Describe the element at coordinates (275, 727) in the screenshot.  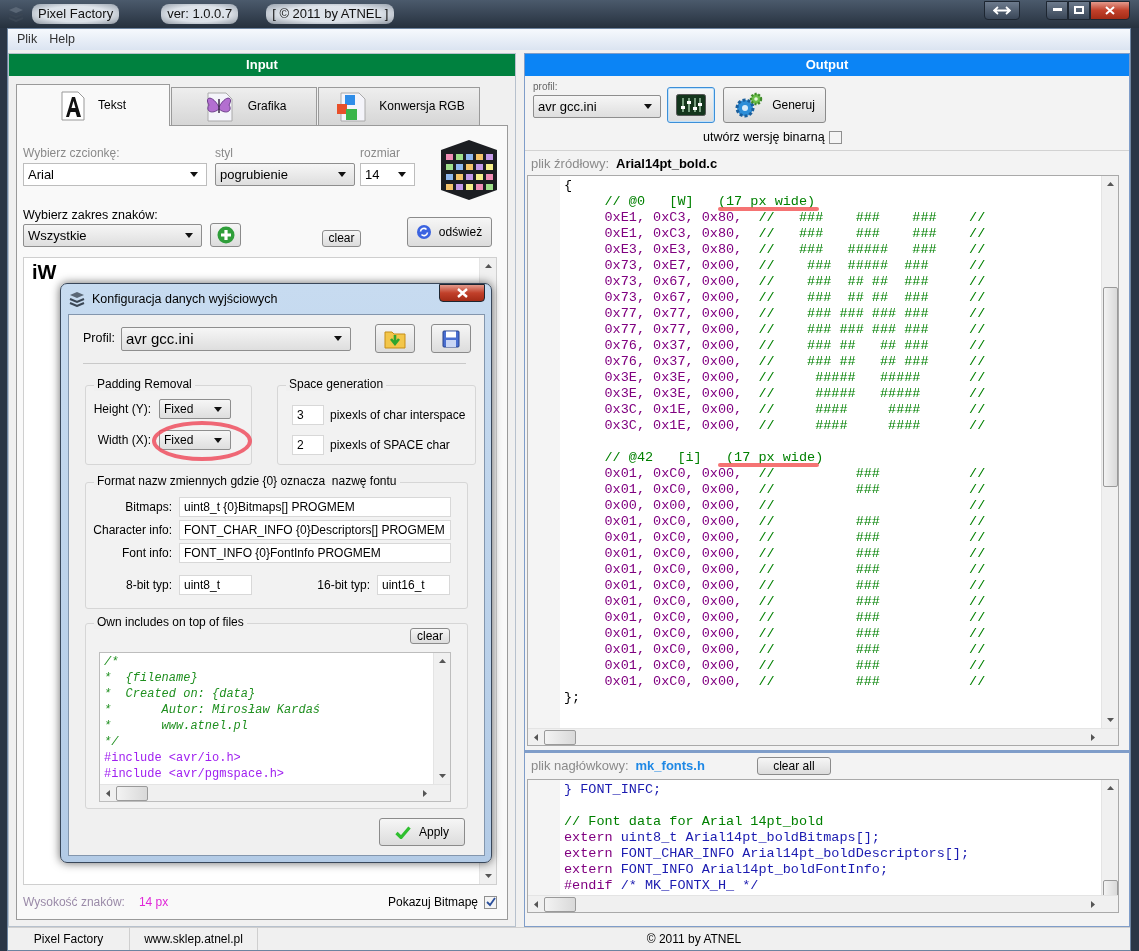
I see `text-area: /* * {filename} * Created on: {data} * Autor: Mirosław Kardaś * www.atnel.pl */ #include <avr/io.h> #include <avr/pgmspace.h>` at that location.